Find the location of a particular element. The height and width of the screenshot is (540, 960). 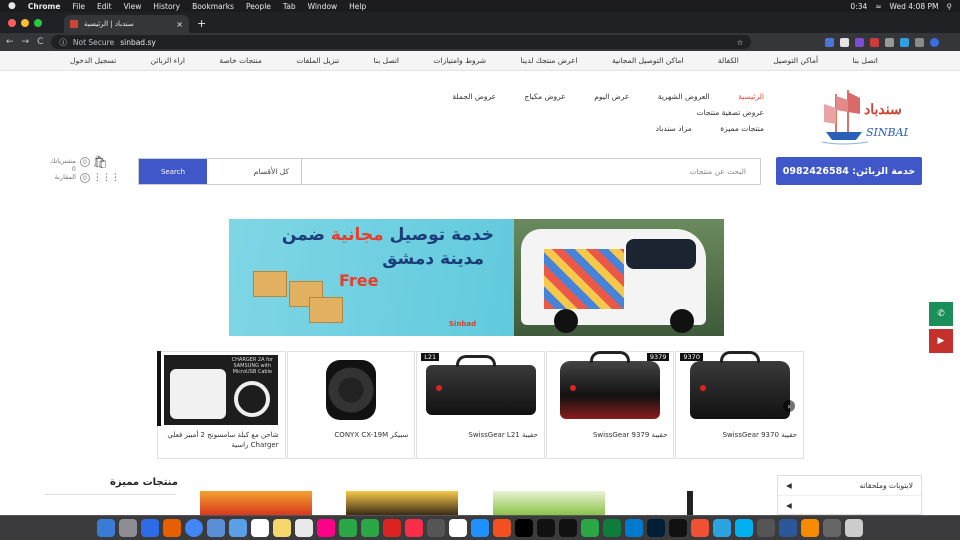

bookmark-star-icon: ☆ is located at coordinates (740, 42).